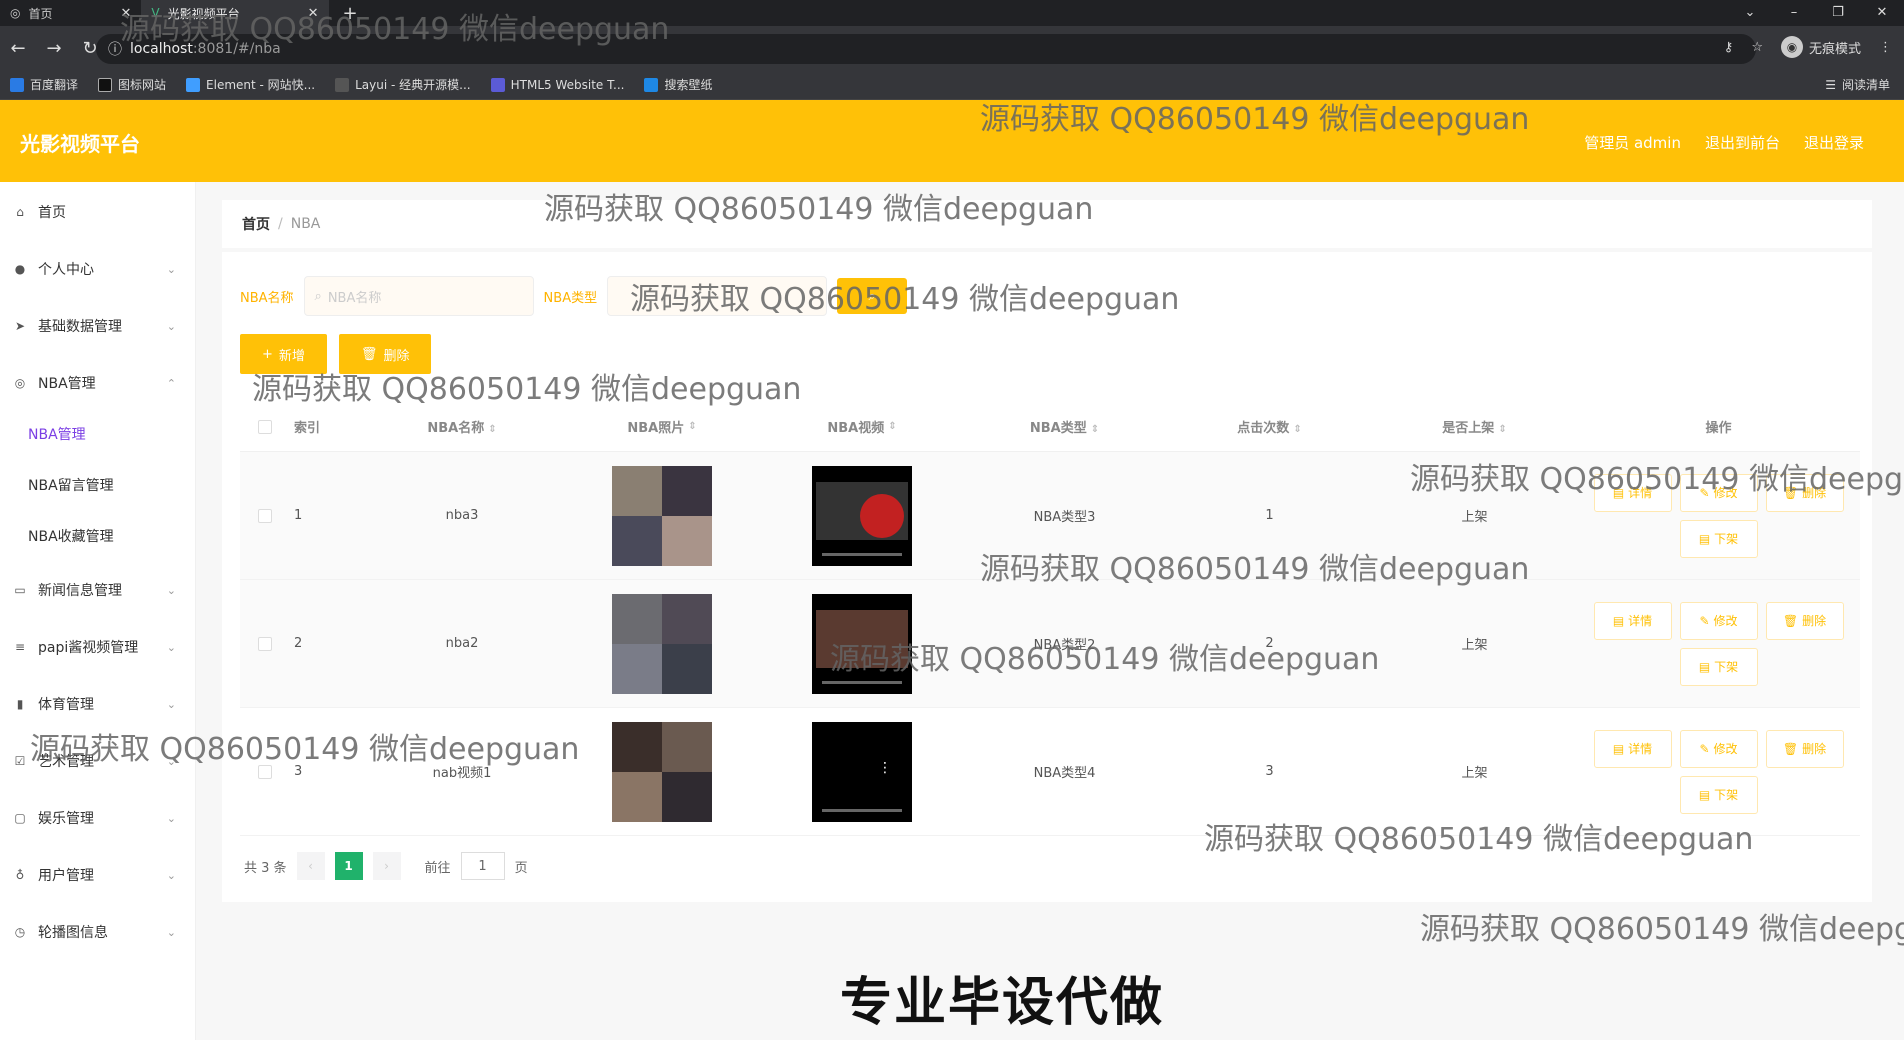  What do you see at coordinates (71, 486) in the screenshot?
I see `sidebar-subitem-label: NBA留言管理` at bounding box center [71, 486].